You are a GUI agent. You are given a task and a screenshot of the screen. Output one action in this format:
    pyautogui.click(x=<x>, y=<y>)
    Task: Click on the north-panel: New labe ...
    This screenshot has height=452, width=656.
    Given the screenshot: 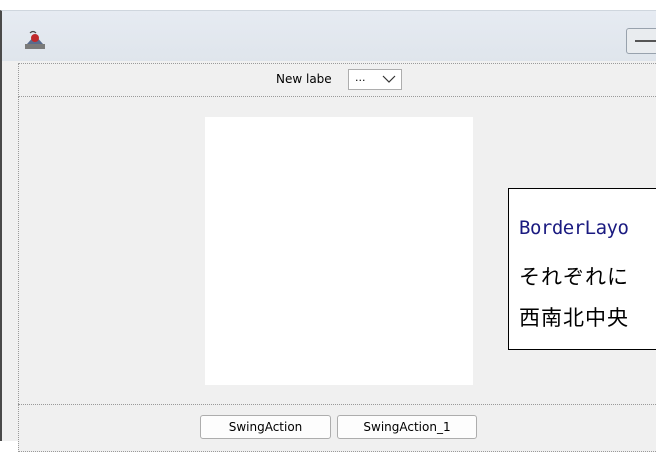 What is the action you would take?
    pyautogui.click(x=337, y=80)
    